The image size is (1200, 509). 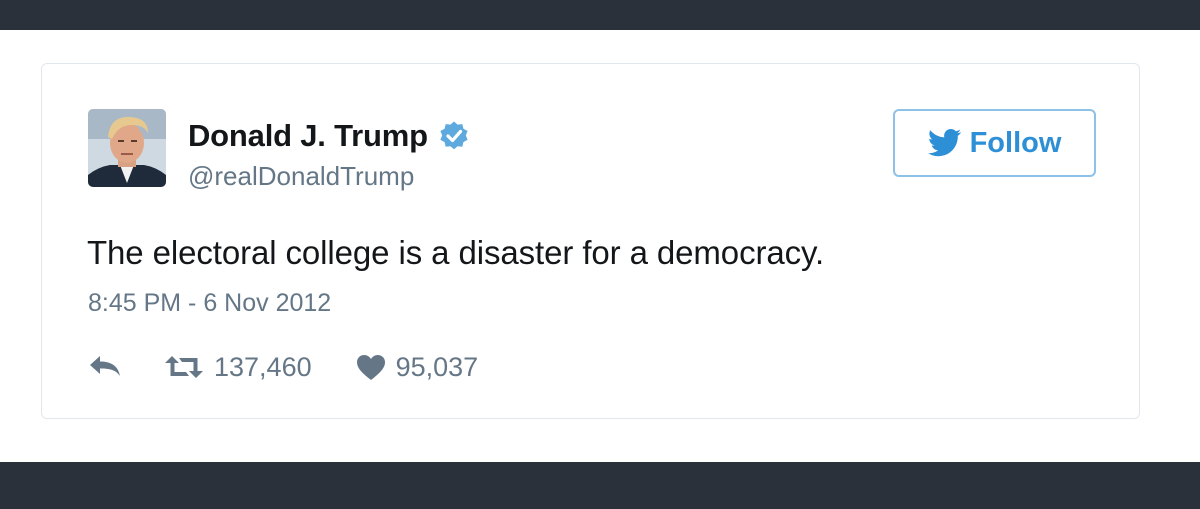 I want to click on top-frame-bar, so click(x=600, y=15).